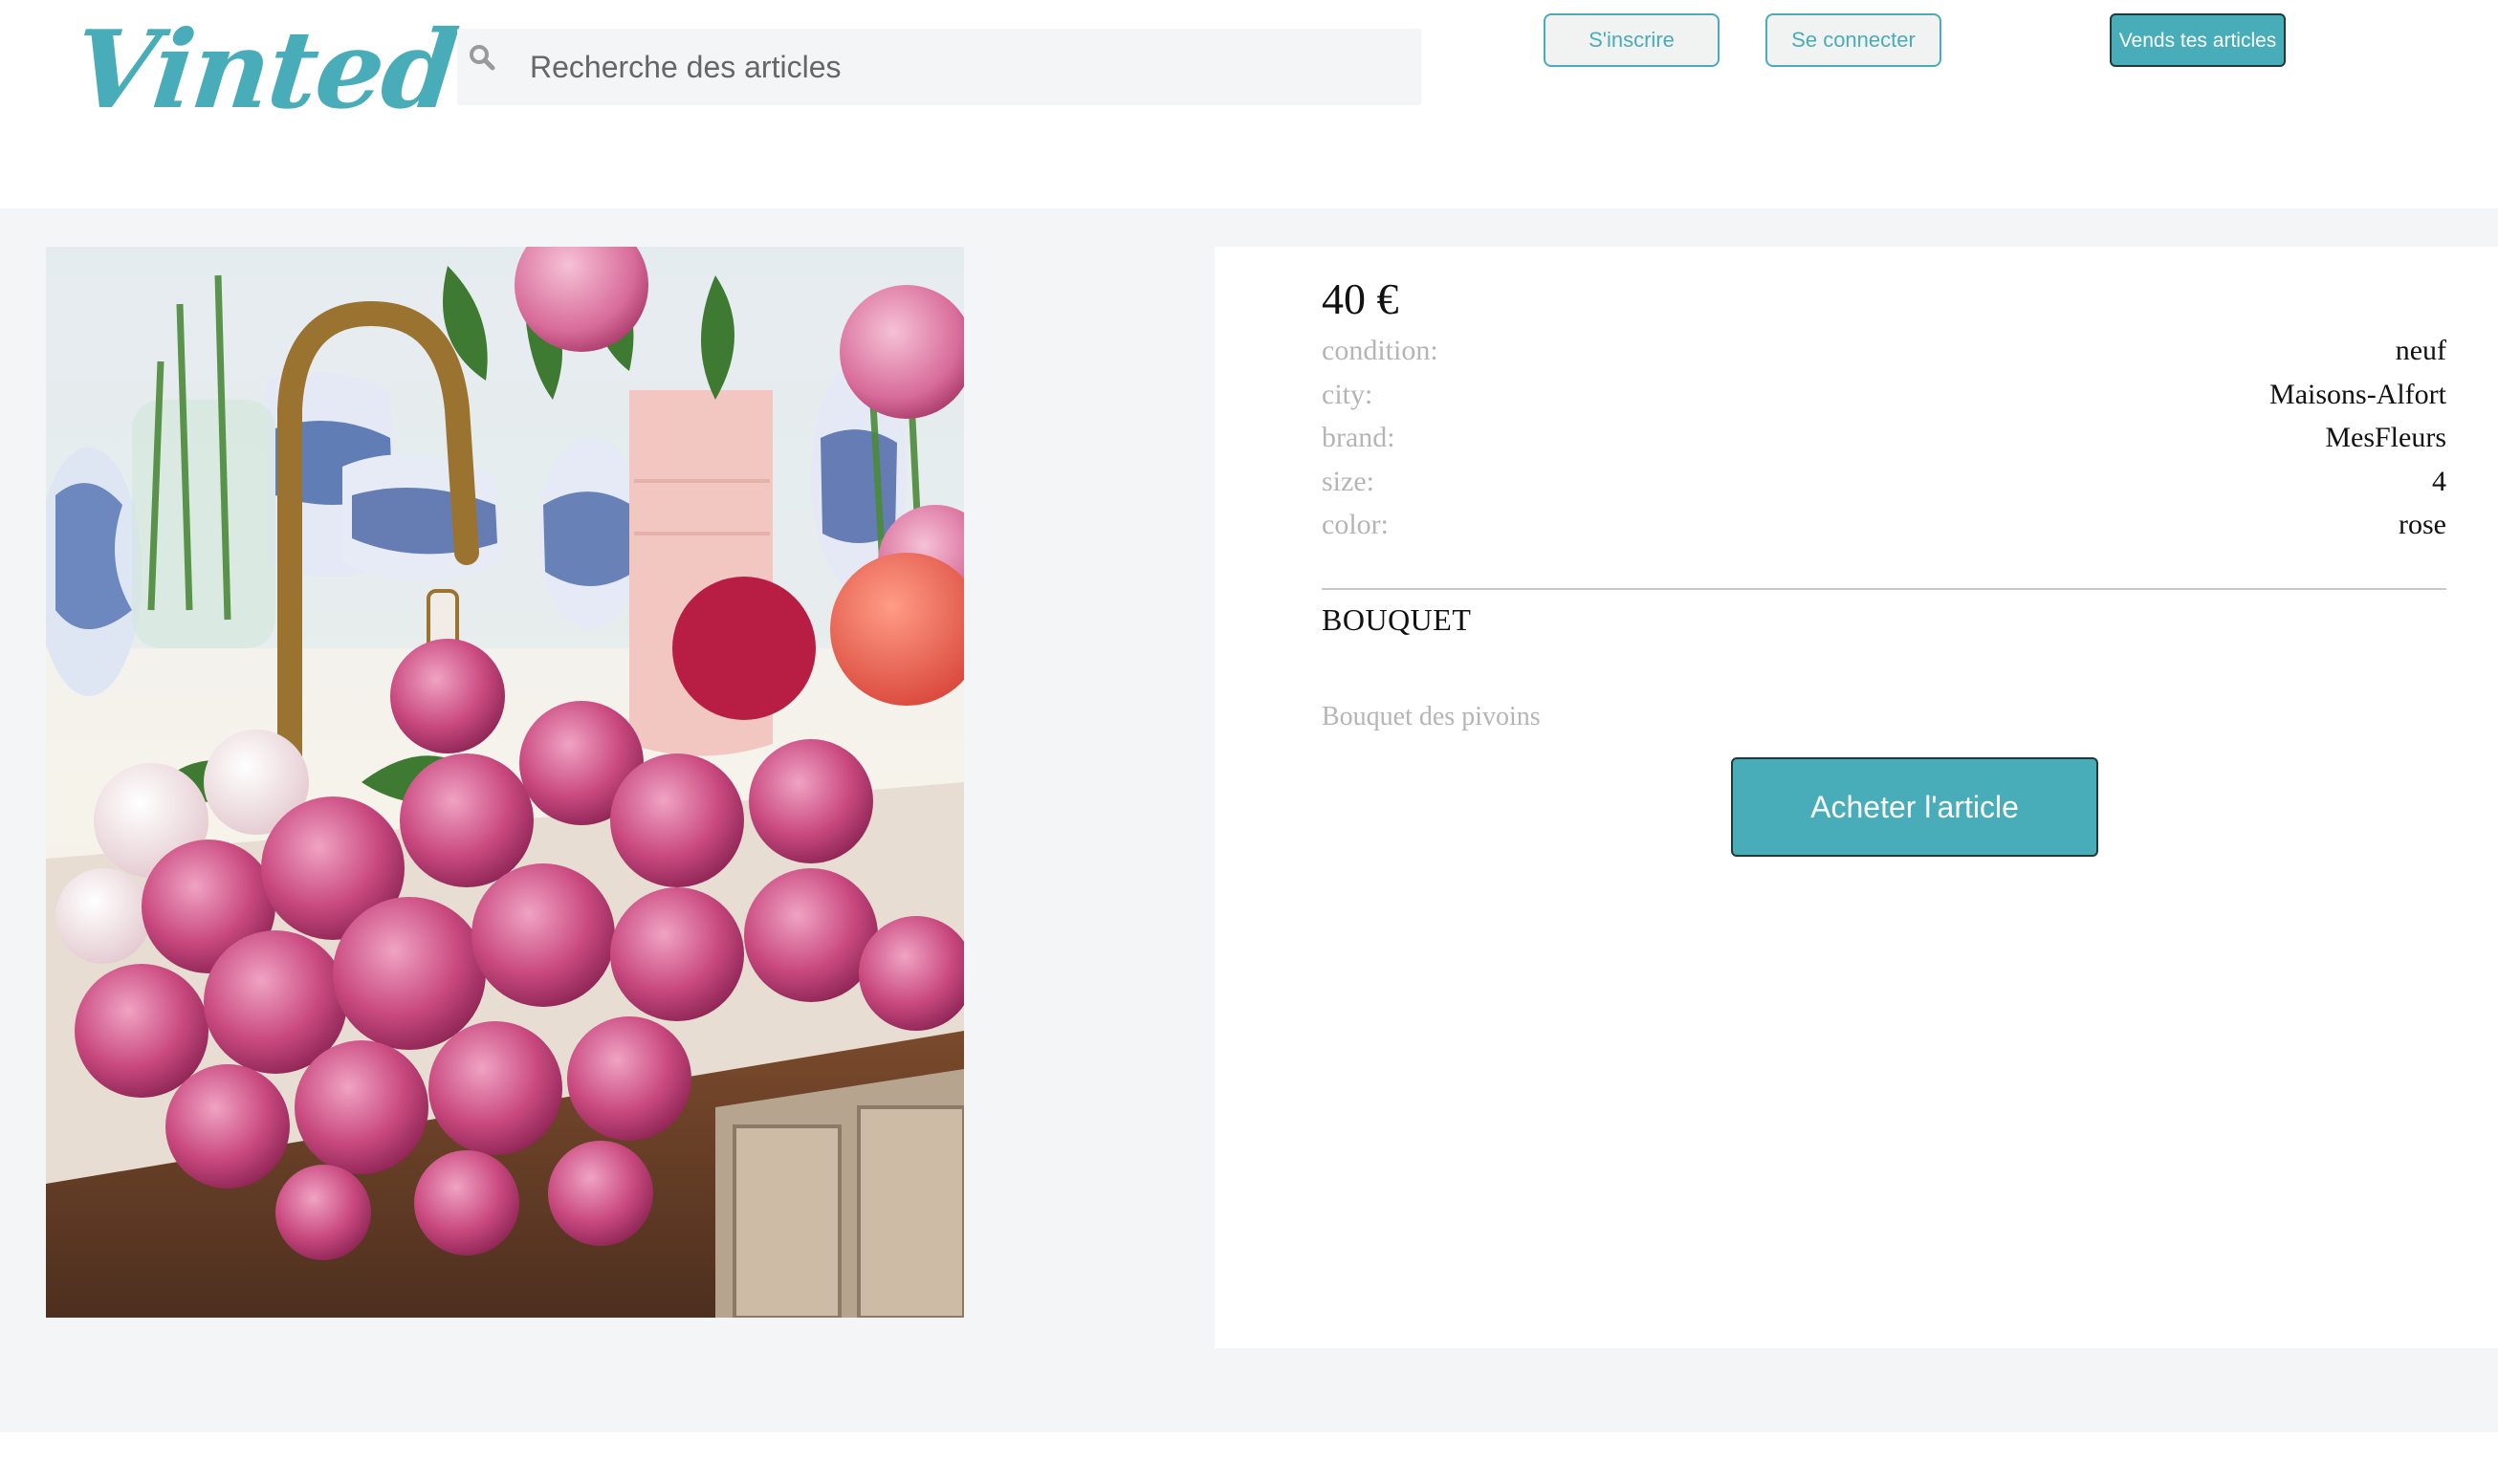 The image size is (2498, 1484). I want to click on attribute-row-color: color: rose, so click(1884, 527).